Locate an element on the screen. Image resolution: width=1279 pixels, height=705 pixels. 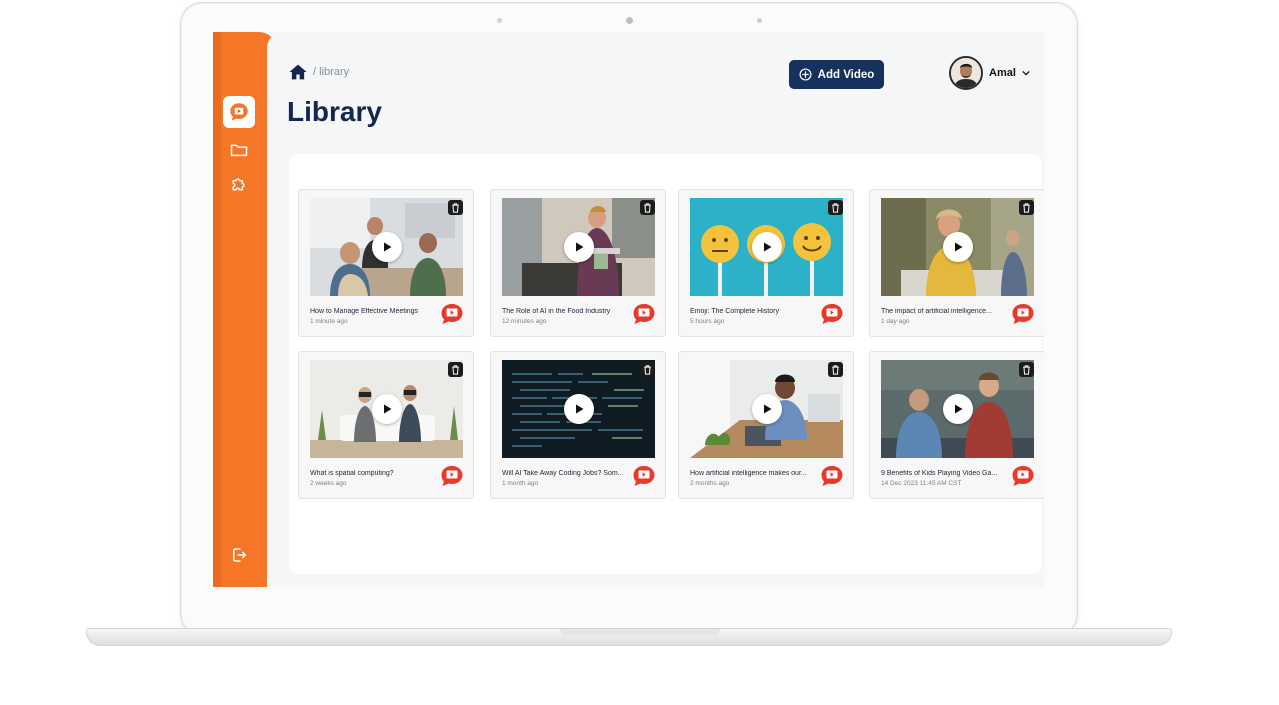
plus-circle-icon is located at coordinates (805, 74).